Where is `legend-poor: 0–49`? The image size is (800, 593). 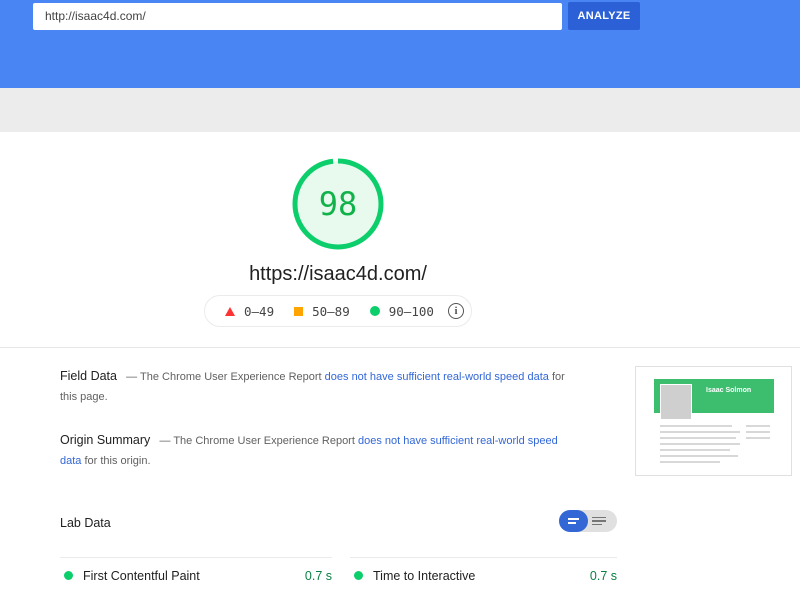
legend-poor: 0–49 is located at coordinates (249, 311).